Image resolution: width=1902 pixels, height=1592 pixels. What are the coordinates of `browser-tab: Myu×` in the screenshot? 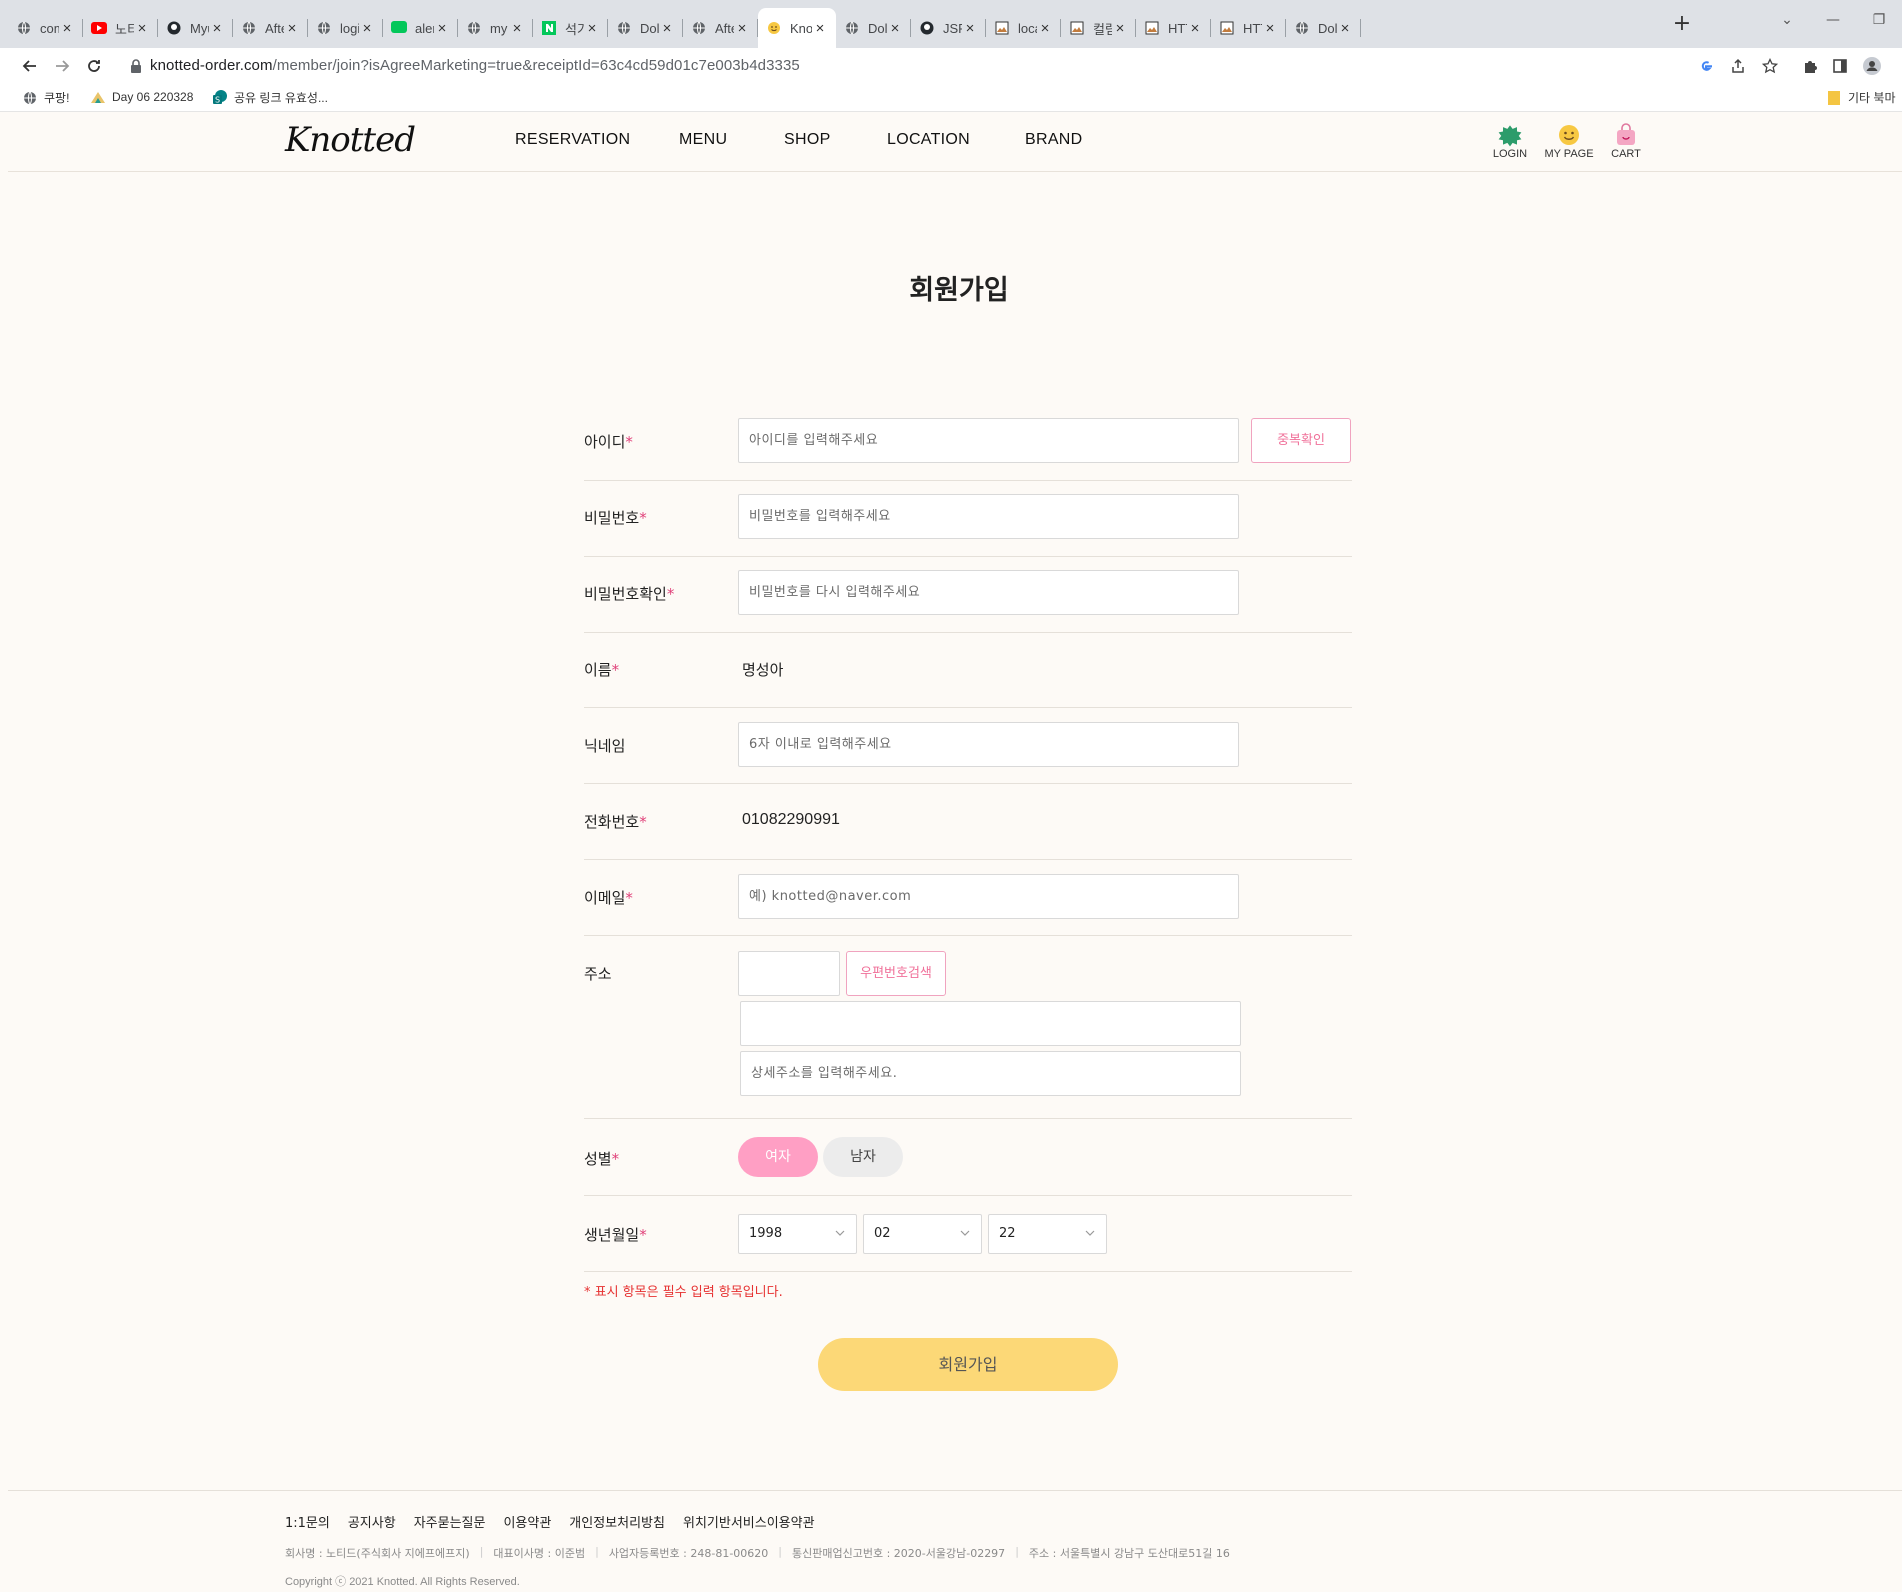 It's located at (195, 28).